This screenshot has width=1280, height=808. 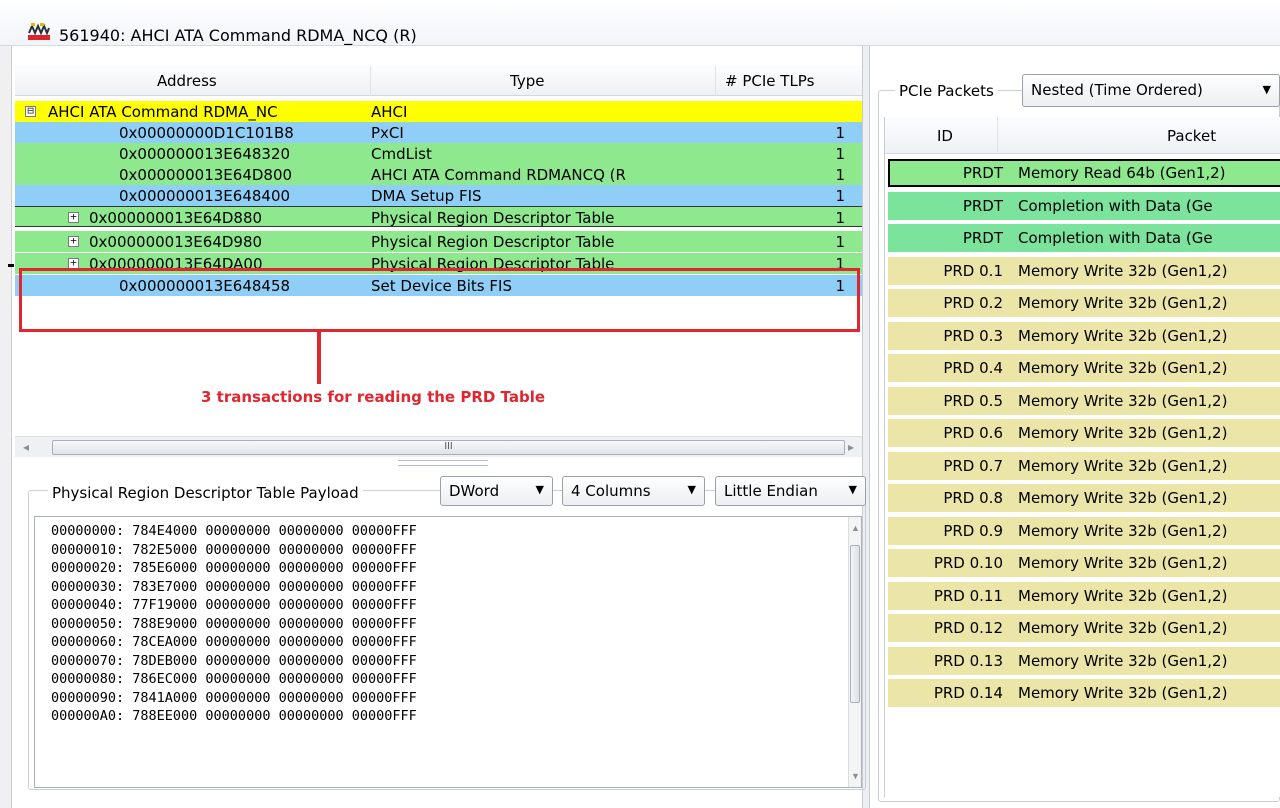 What do you see at coordinates (176, 218) in the screenshot?
I see `tree-row-address: 0x000000013E64D880` at bounding box center [176, 218].